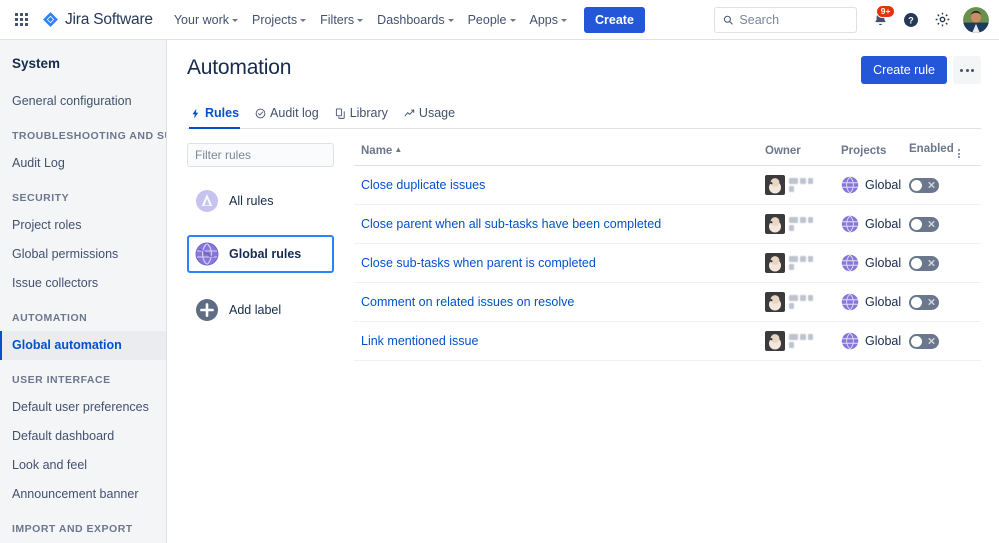 This screenshot has height=543, width=999. Describe the element at coordinates (260, 113) in the screenshot. I see `clock-check-icon` at that location.